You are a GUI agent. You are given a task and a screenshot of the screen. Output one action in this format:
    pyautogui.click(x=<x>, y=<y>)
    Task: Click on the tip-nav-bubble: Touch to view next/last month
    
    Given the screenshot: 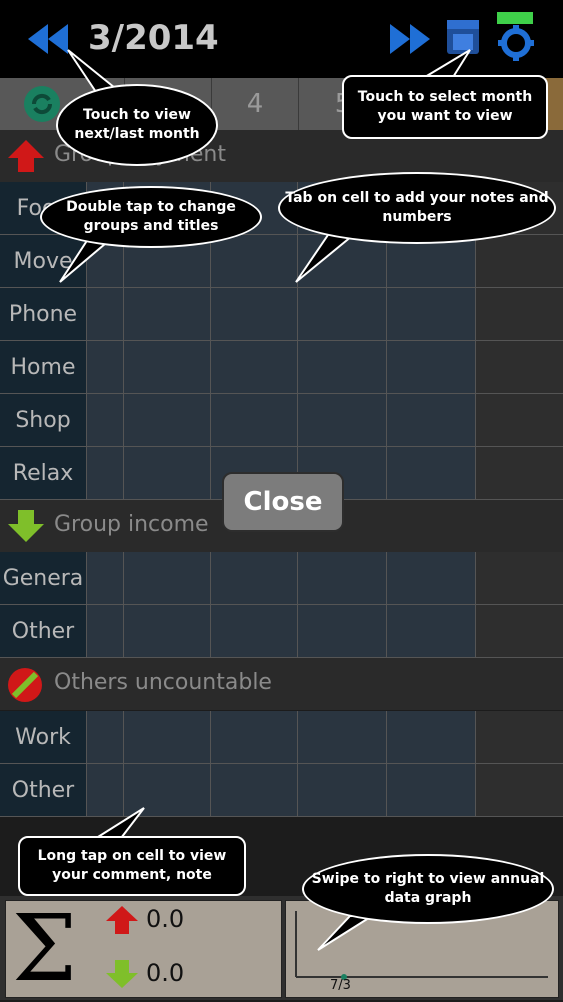 What is the action you would take?
    pyautogui.click(x=137, y=125)
    